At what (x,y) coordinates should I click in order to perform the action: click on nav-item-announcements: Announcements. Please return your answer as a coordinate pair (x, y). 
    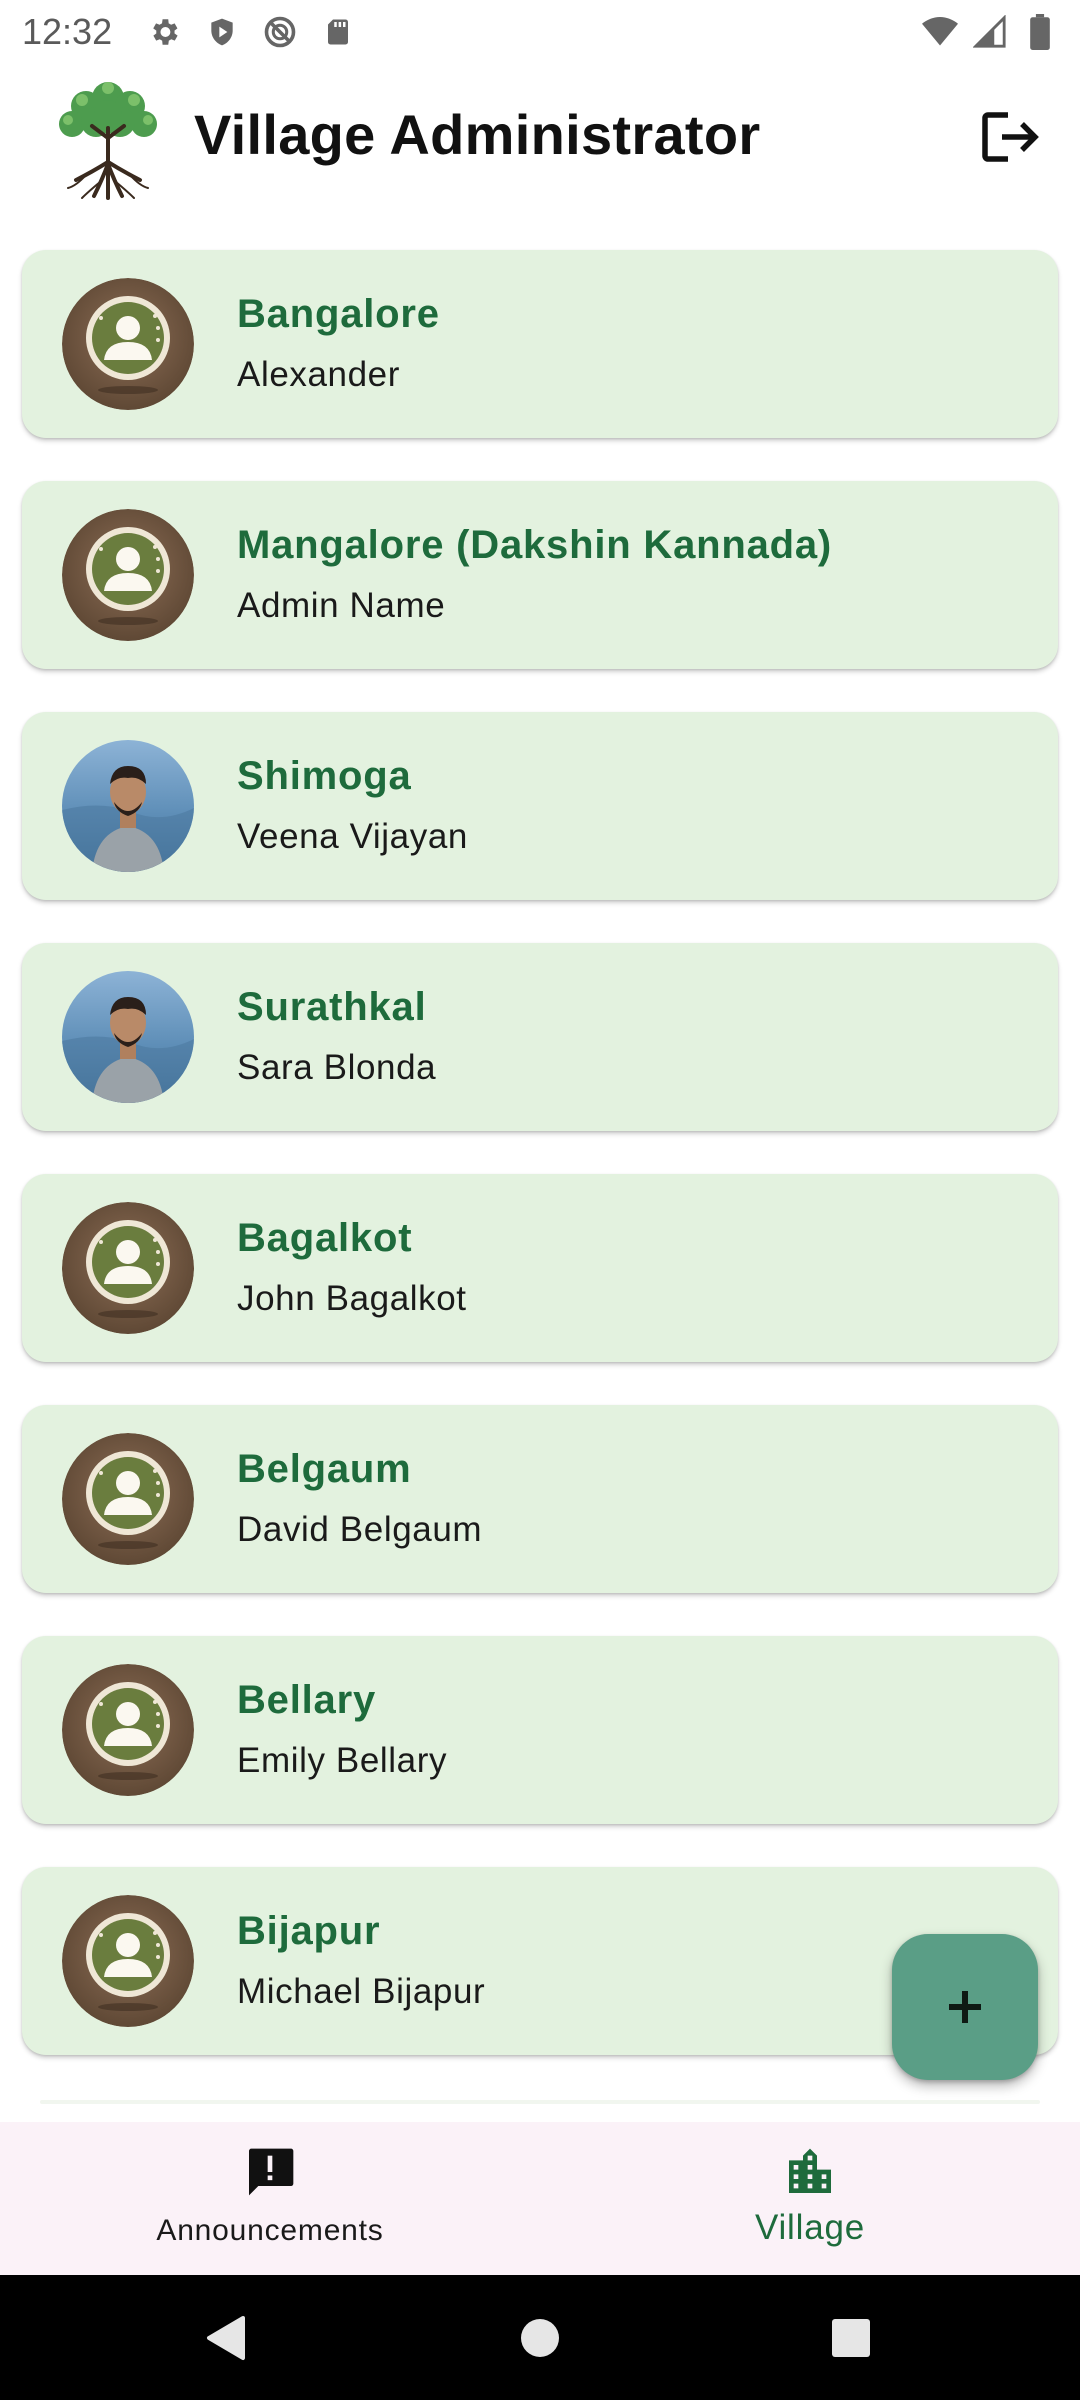
    Looking at the image, I should click on (270, 2198).